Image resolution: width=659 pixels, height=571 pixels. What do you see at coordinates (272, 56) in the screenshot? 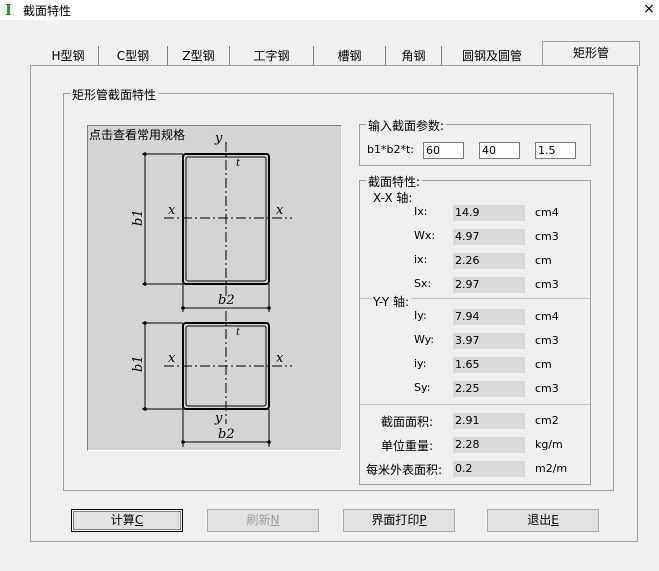
I see `tab-i-beam: 工字钢` at bounding box center [272, 56].